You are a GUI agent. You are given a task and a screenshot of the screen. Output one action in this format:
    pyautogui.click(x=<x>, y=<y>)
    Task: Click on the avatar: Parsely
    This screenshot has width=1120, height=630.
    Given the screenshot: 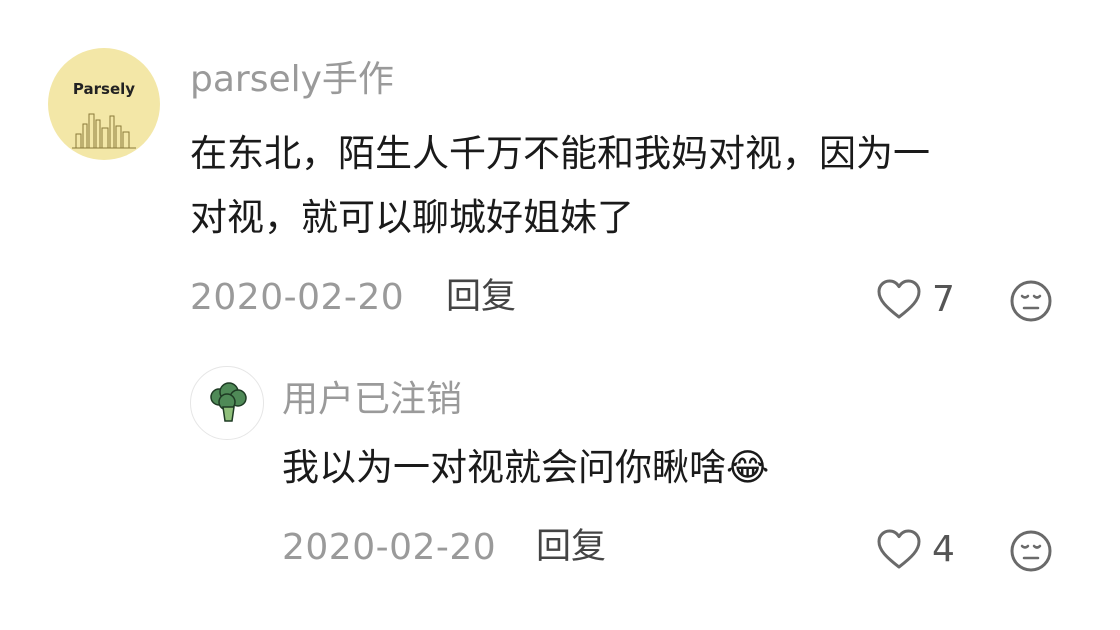 What is the action you would take?
    pyautogui.click(x=104, y=104)
    